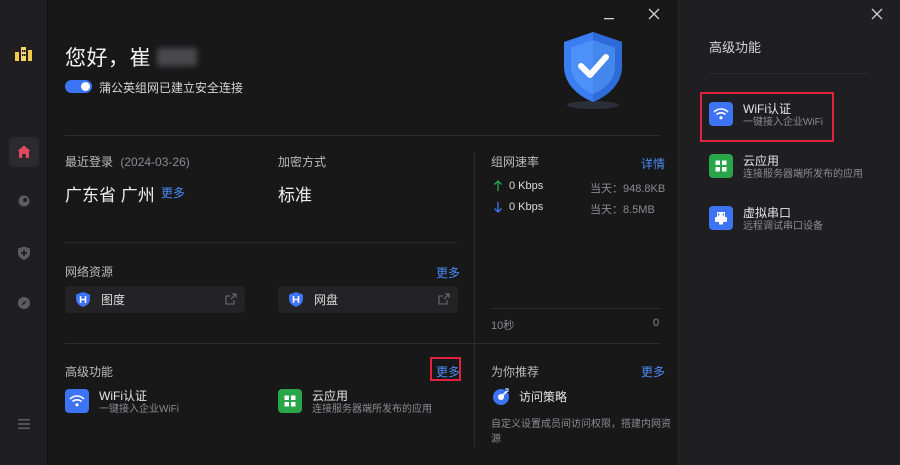 The height and width of the screenshot is (465, 900). I want to click on resource-item-label: 网盘, so click(326, 300).